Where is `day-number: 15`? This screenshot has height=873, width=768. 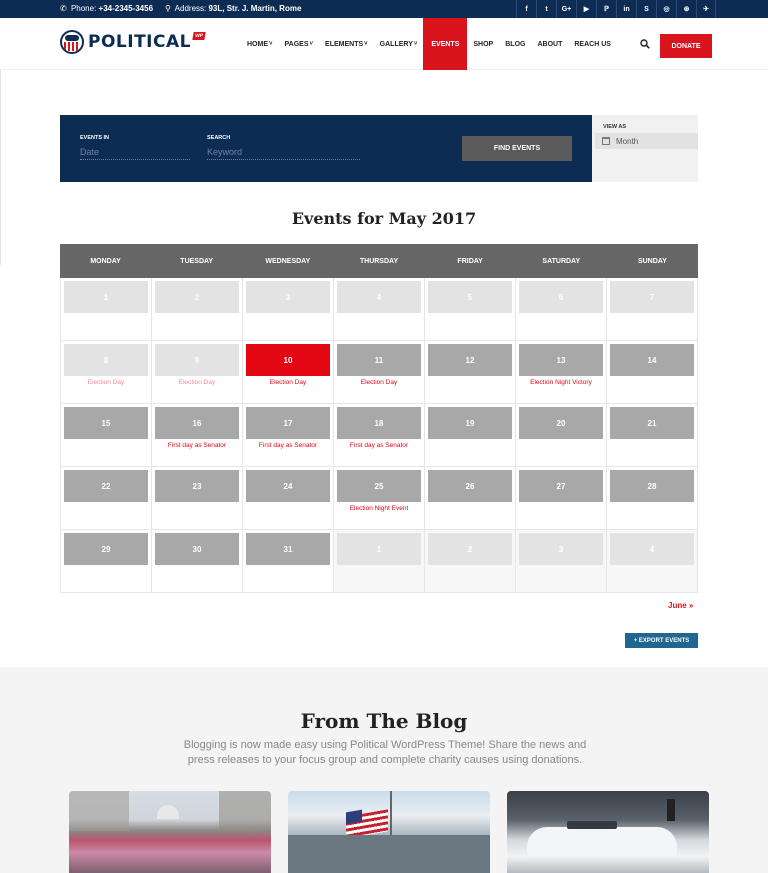 day-number: 15 is located at coordinates (106, 423).